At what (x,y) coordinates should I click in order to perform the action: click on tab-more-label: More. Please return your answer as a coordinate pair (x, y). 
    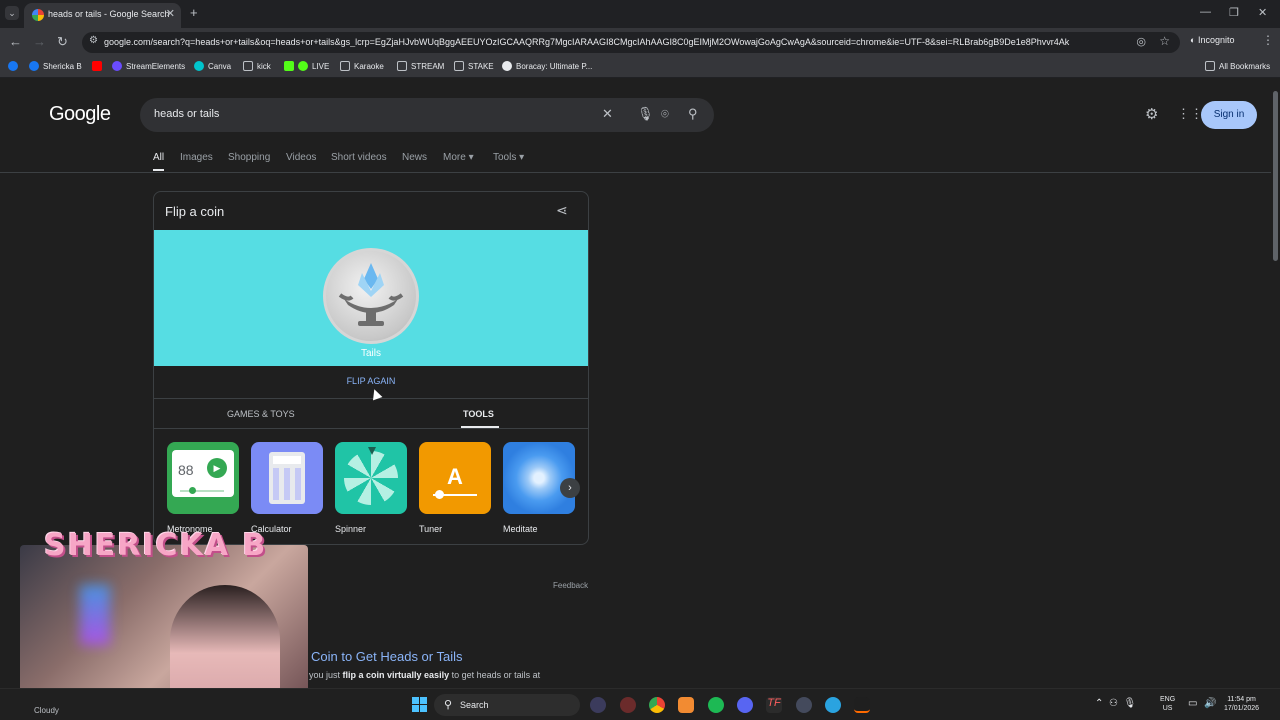
    Looking at the image, I should click on (454, 157).